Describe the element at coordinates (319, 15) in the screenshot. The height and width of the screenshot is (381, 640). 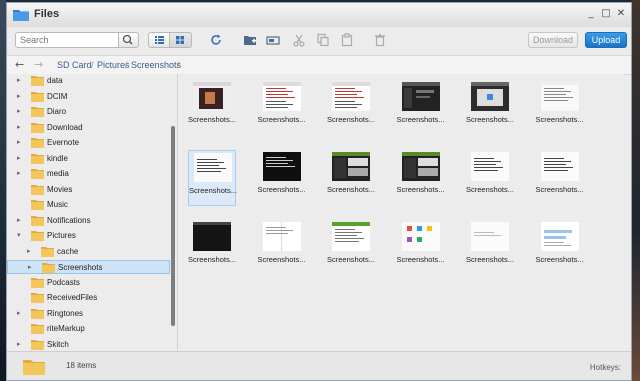
I see `title-bar: Files _ □ ✕` at that location.